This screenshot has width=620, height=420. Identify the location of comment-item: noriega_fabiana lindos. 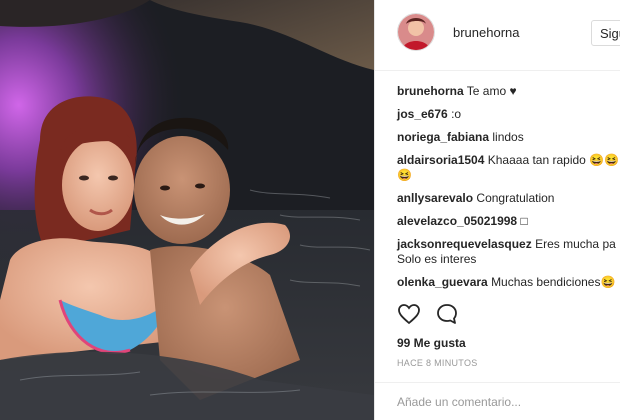
(508, 137).